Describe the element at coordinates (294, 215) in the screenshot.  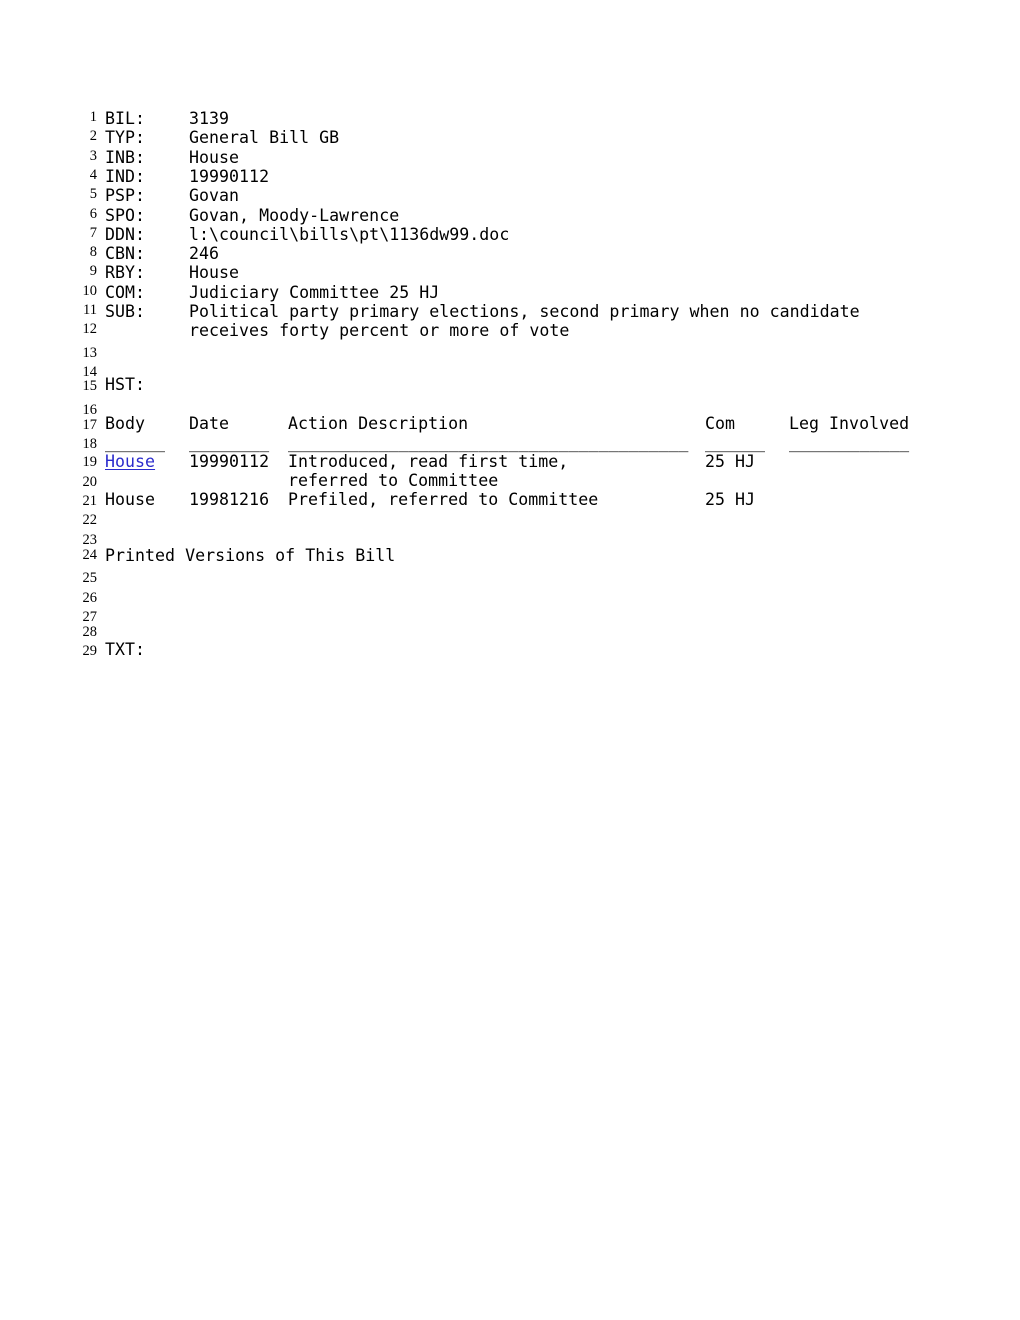
I see `field-value-spo: Govan, Moody-Lawrence` at that location.